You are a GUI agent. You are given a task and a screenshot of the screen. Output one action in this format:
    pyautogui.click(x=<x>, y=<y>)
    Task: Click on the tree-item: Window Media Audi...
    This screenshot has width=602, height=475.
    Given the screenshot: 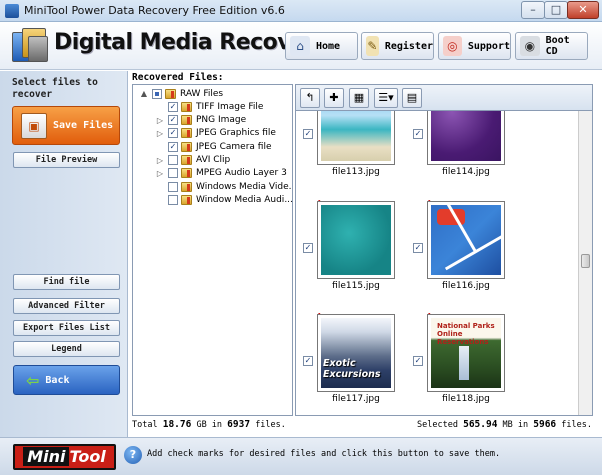 What is the action you would take?
    pyautogui.click(x=224, y=199)
    